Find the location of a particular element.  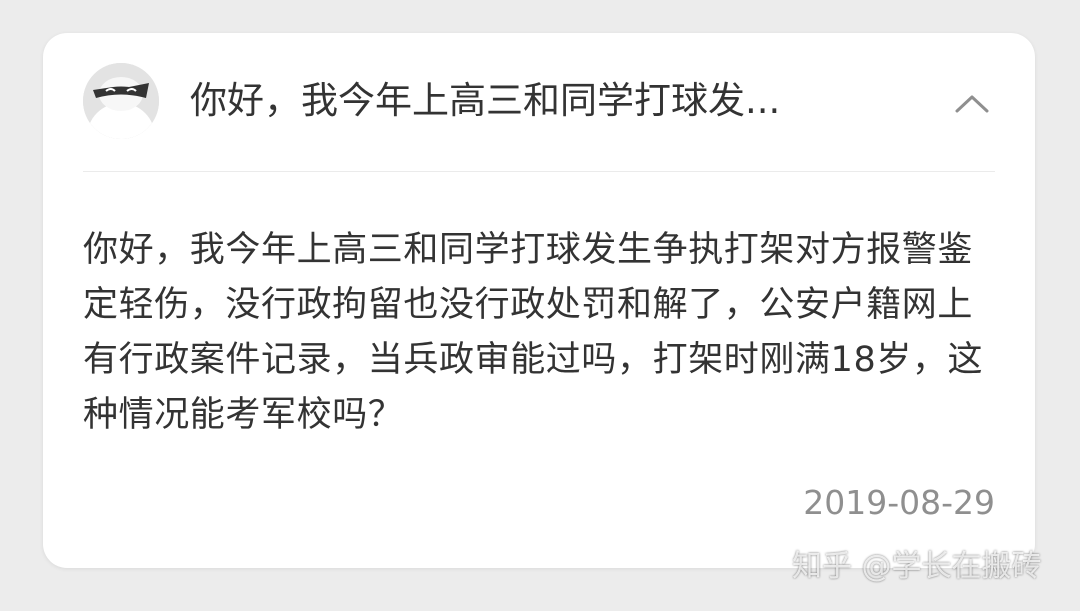

question-date: 2019-08-29 is located at coordinates (899, 502).